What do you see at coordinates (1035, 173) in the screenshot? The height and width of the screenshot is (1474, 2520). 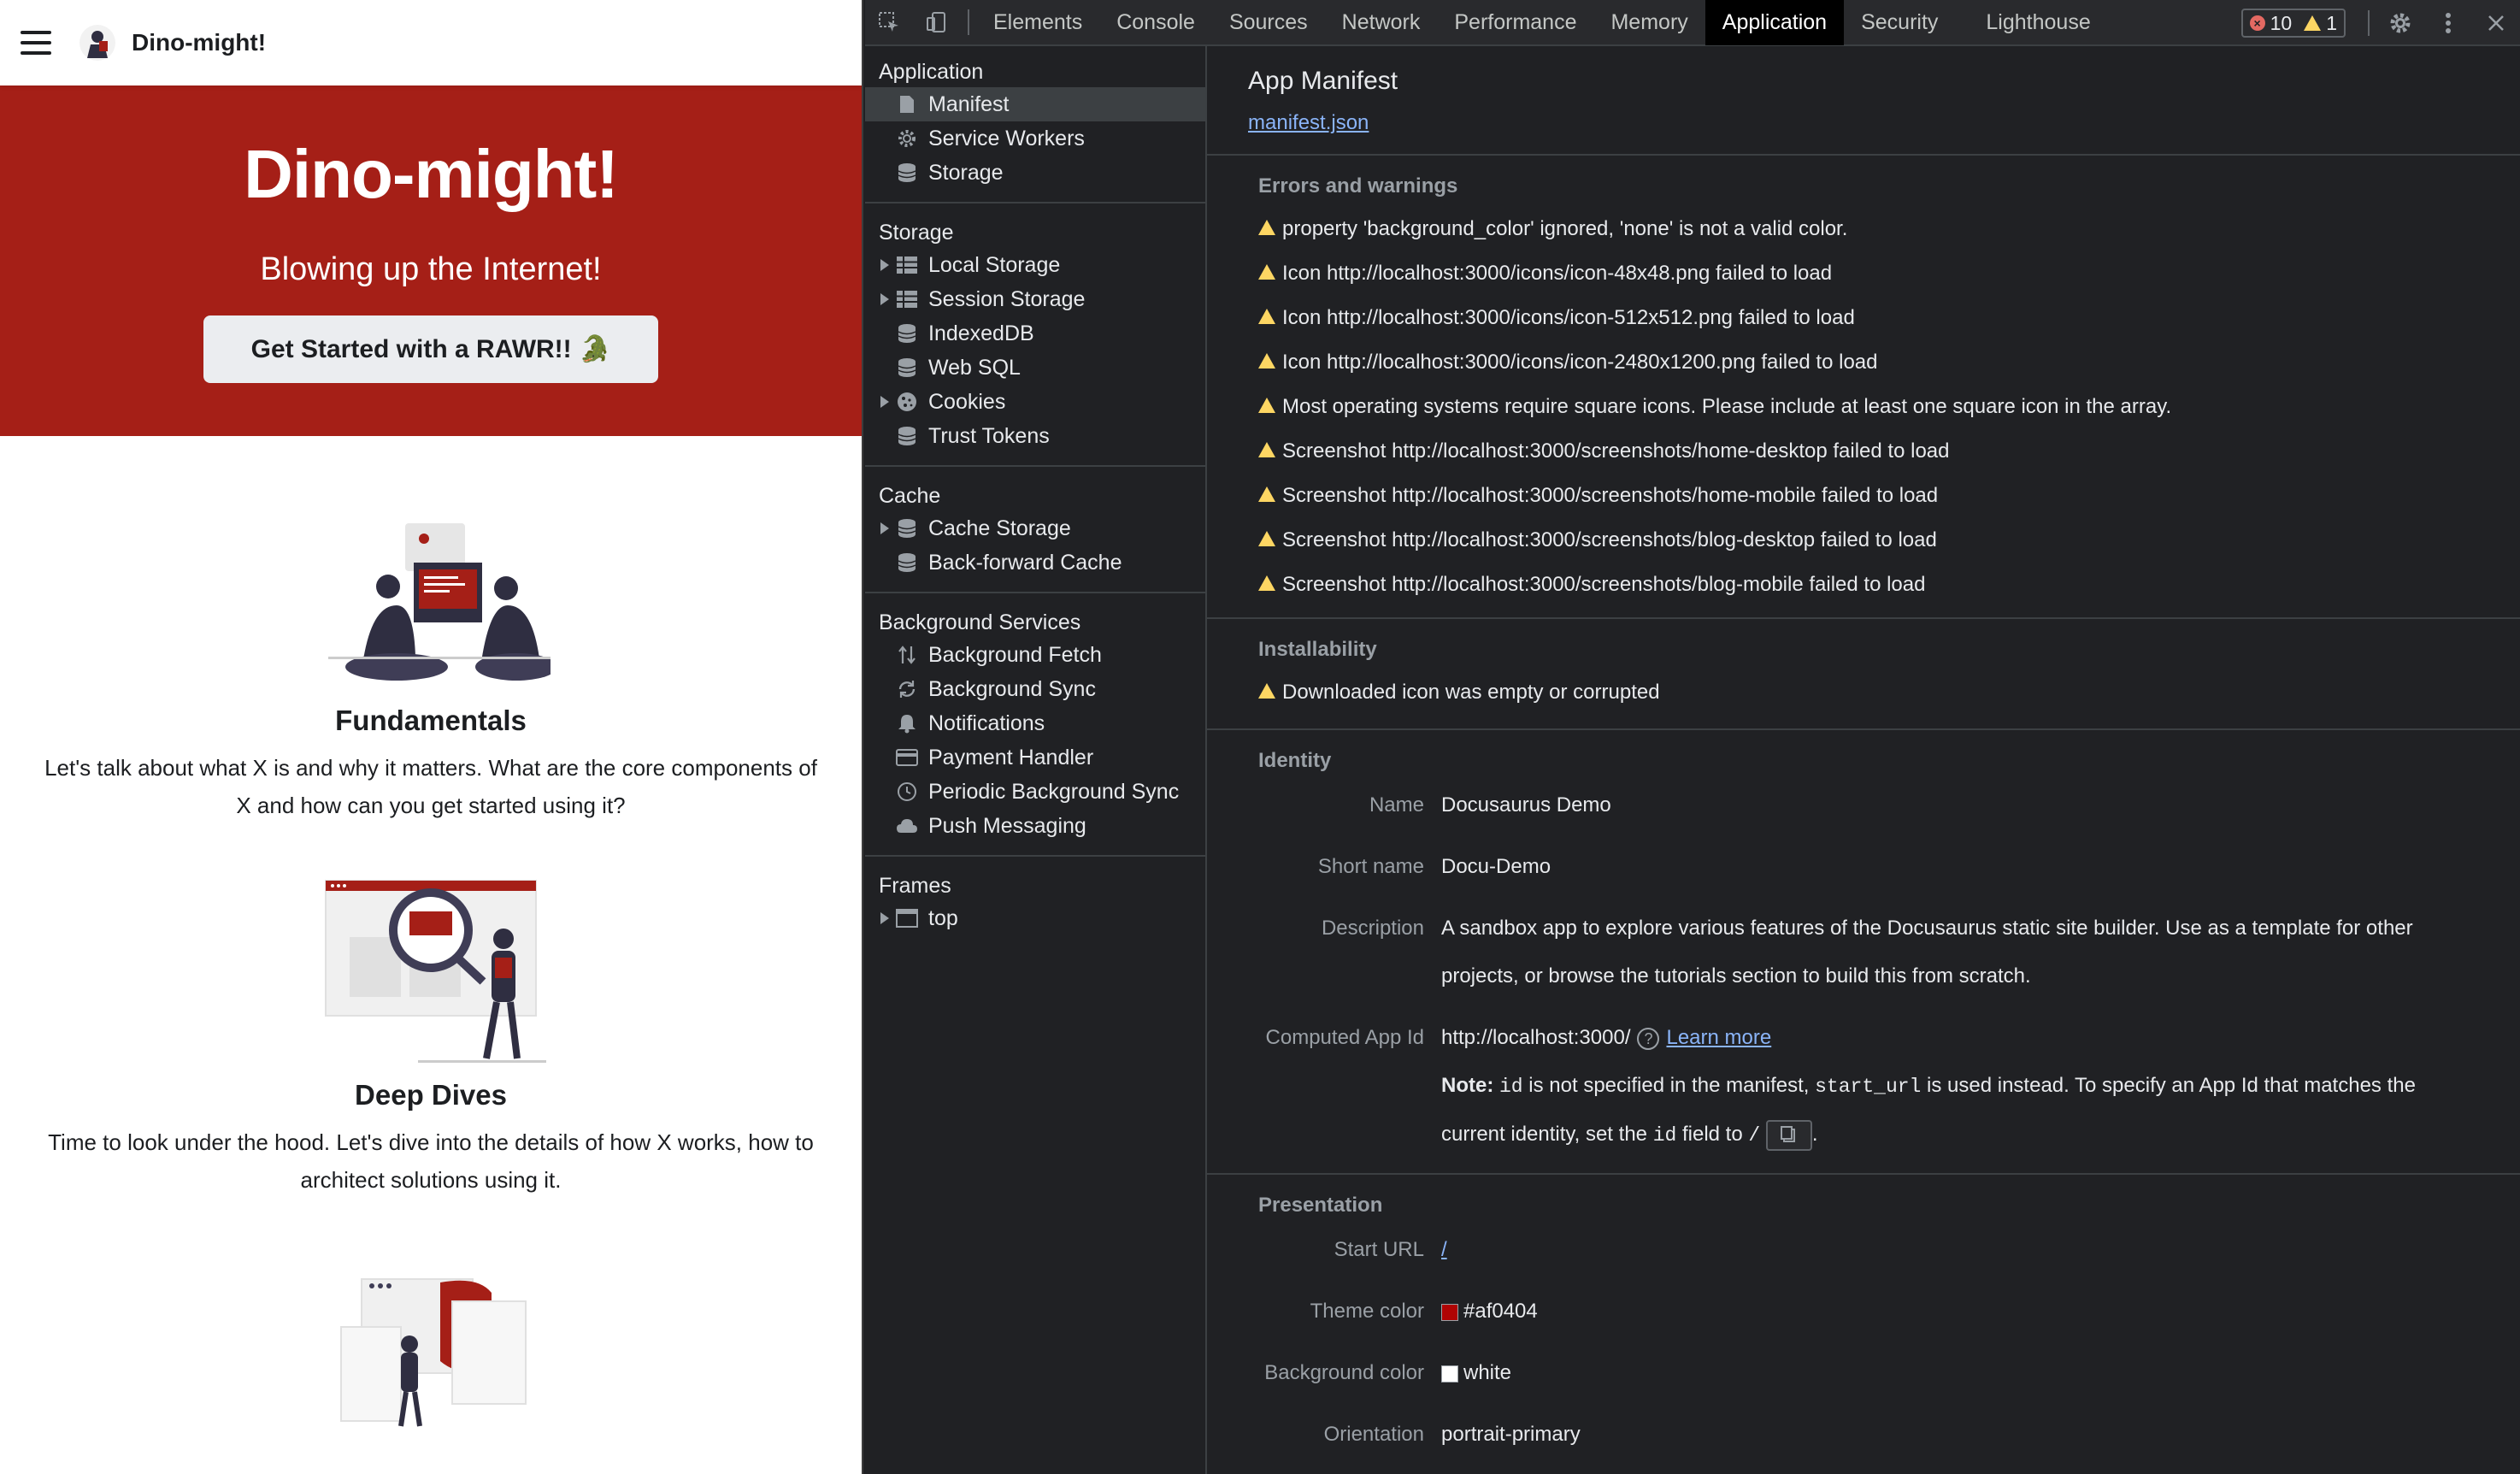 I see `sidebar-item-storage: Storage` at bounding box center [1035, 173].